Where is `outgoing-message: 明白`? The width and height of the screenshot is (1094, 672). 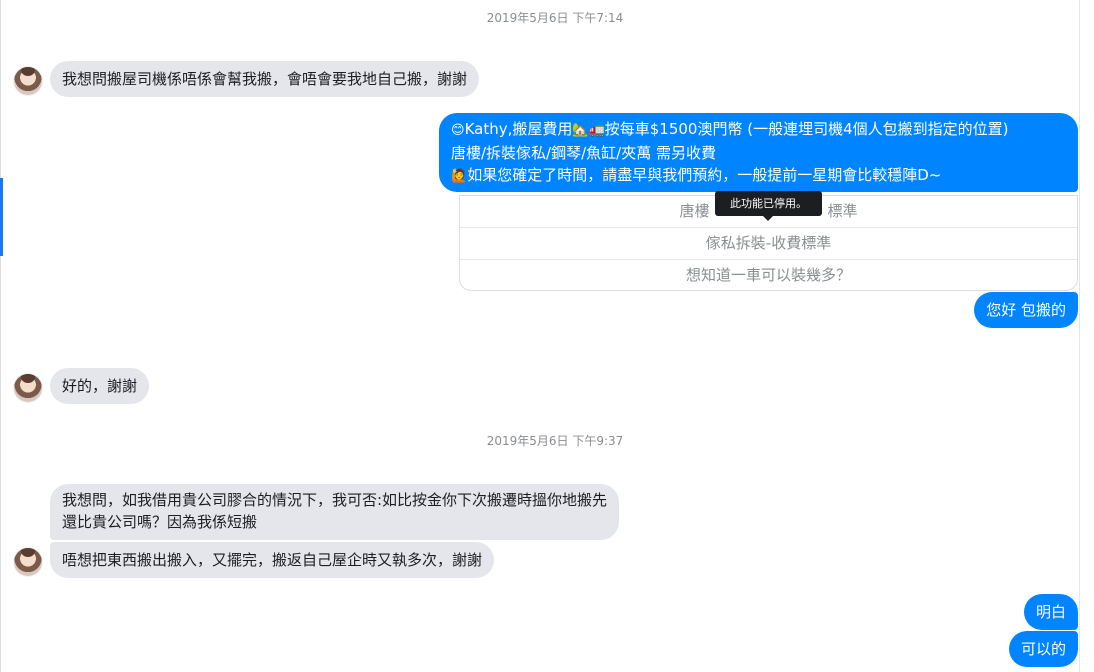 outgoing-message: 明白 is located at coordinates (1050, 612).